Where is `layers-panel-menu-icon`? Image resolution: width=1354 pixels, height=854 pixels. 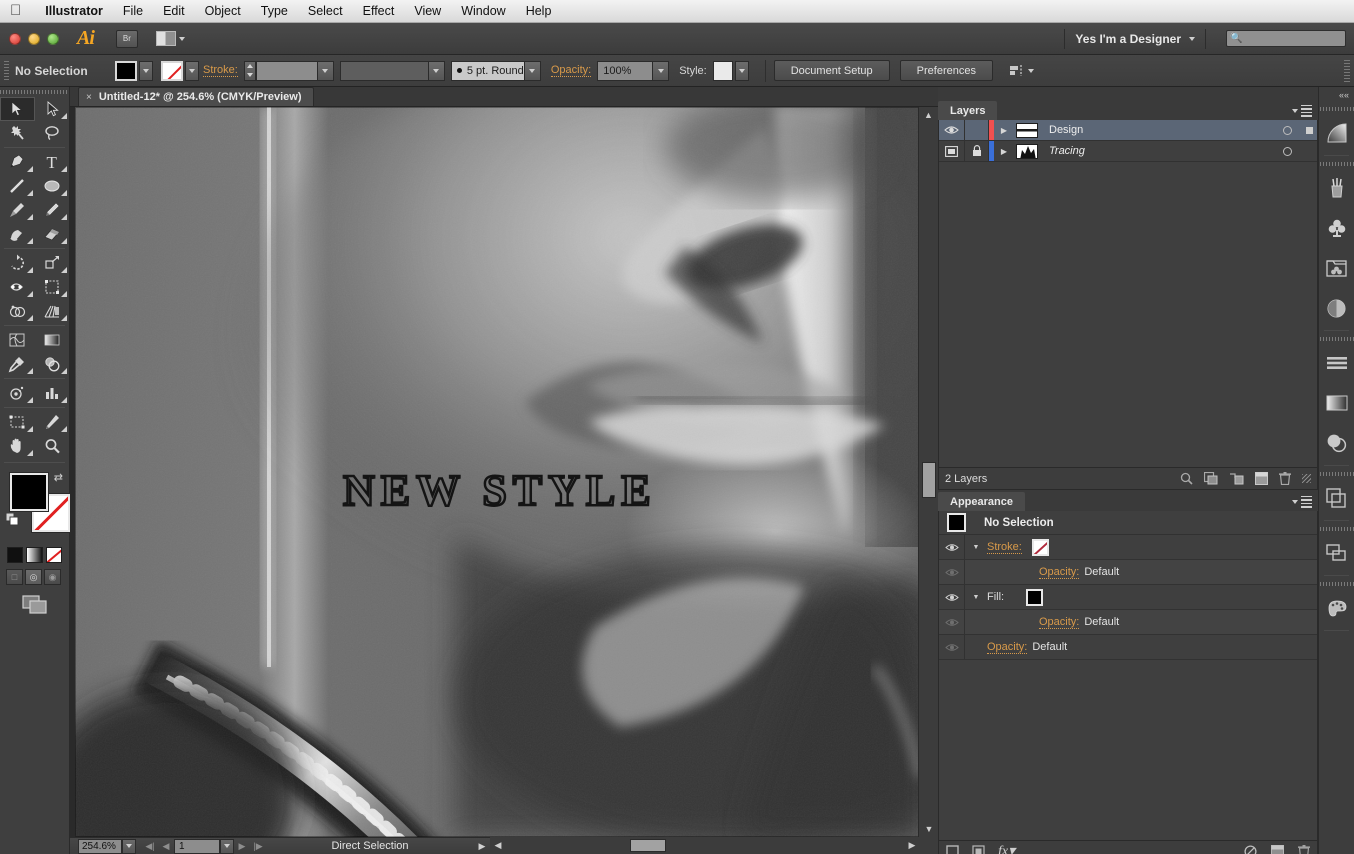 layers-panel-menu-icon is located at coordinates (1302, 112).